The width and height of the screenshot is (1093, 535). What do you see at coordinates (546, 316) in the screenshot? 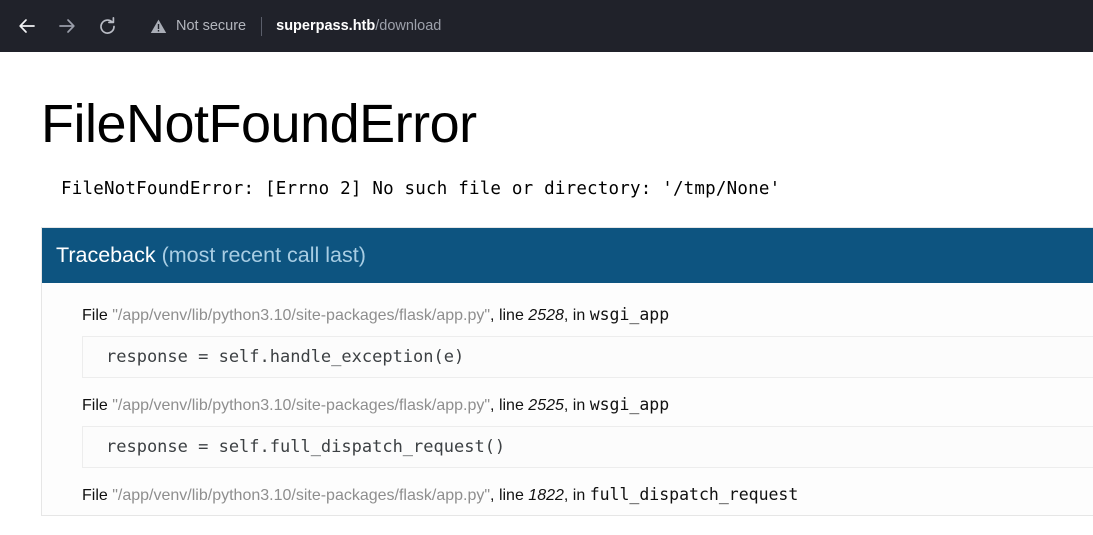
I see `frame-line-number: 2528` at bounding box center [546, 316].